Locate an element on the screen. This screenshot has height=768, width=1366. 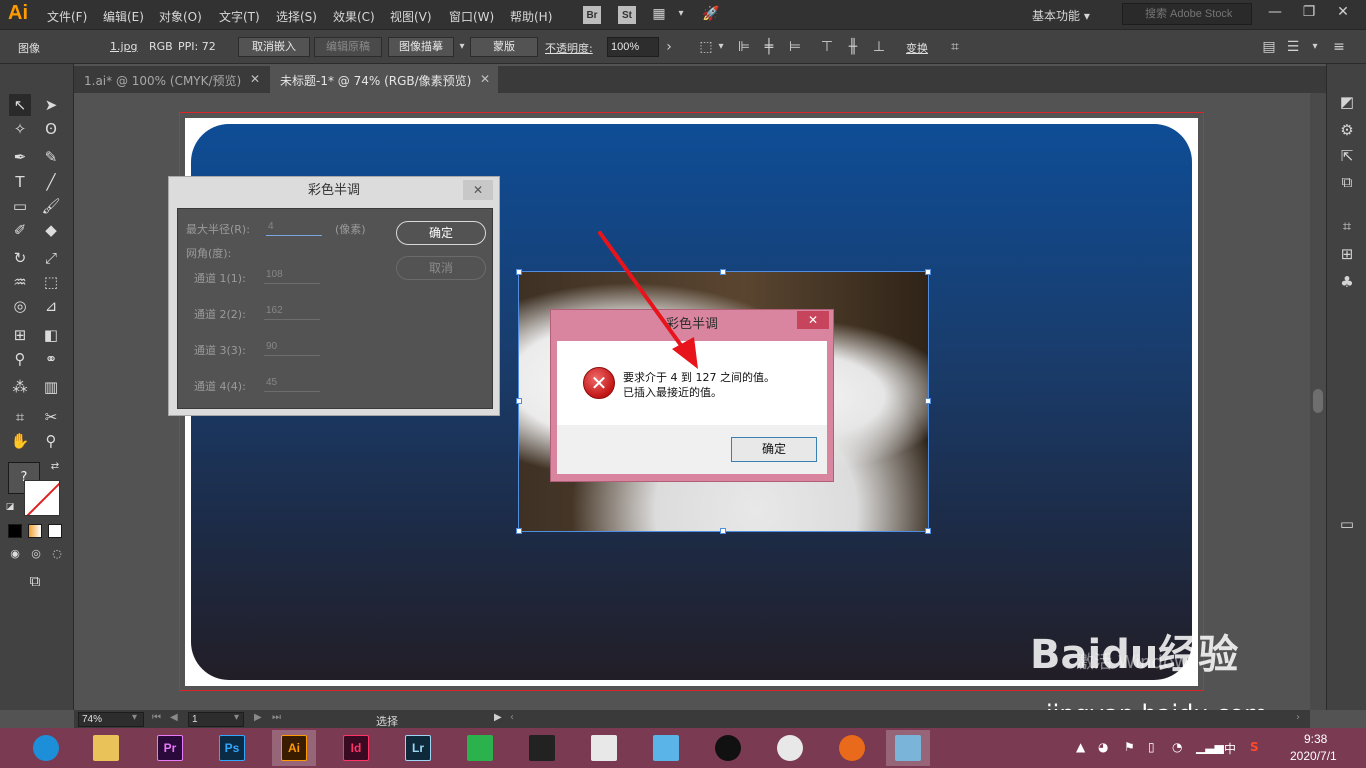
taskbar-app-blue is located at coordinates (666, 748).